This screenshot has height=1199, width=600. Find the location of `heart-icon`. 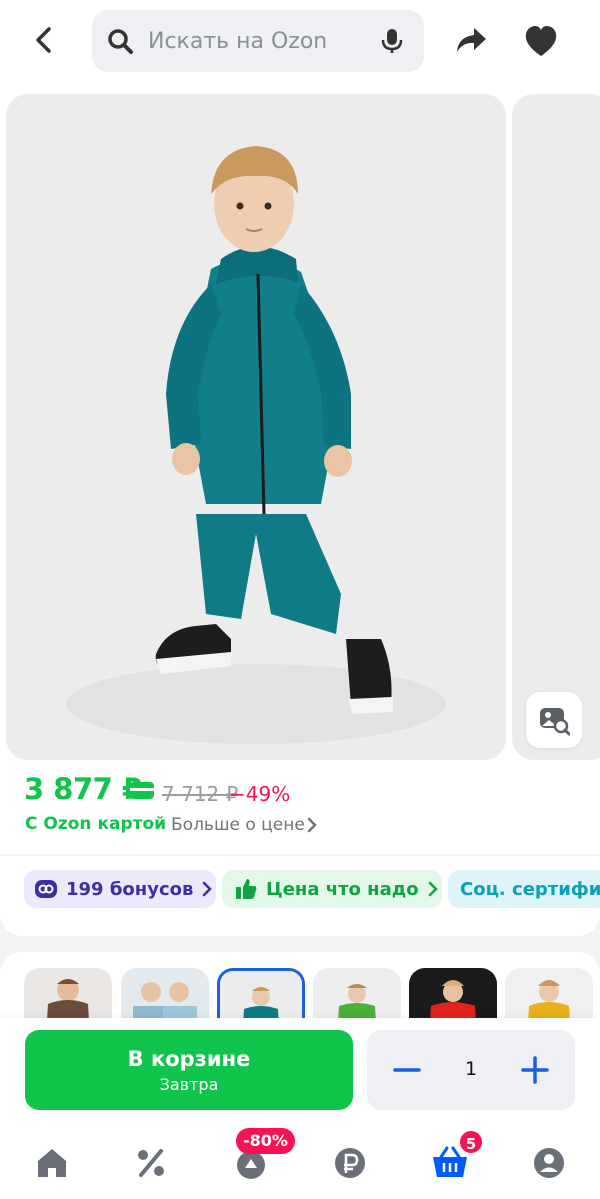

heart-icon is located at coordinates (541, 41).